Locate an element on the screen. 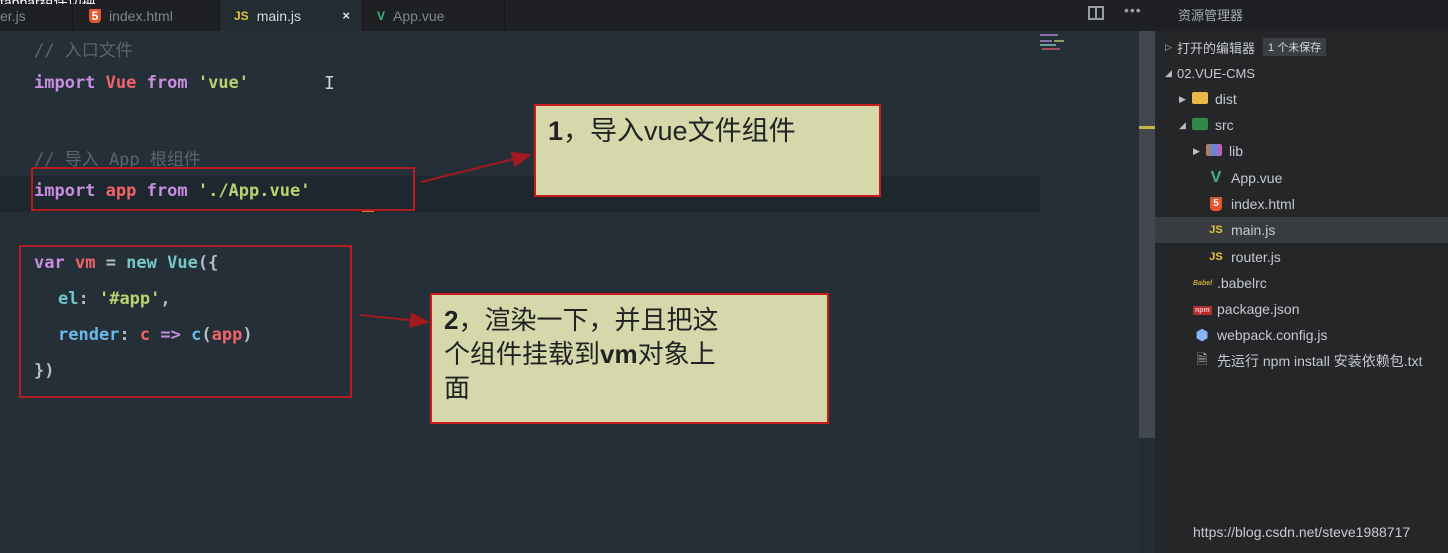  note-text: 对象上 is located at coordinates (676, 354).